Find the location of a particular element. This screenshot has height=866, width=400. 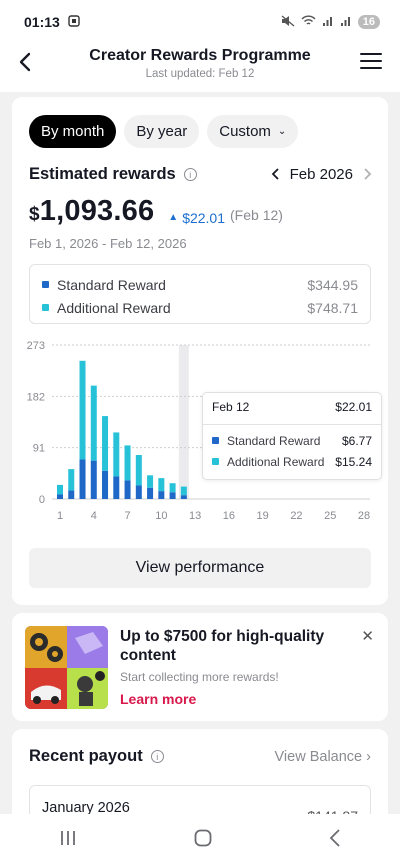

view-balance-link: View Balance › is located at coordinates (323, 757).